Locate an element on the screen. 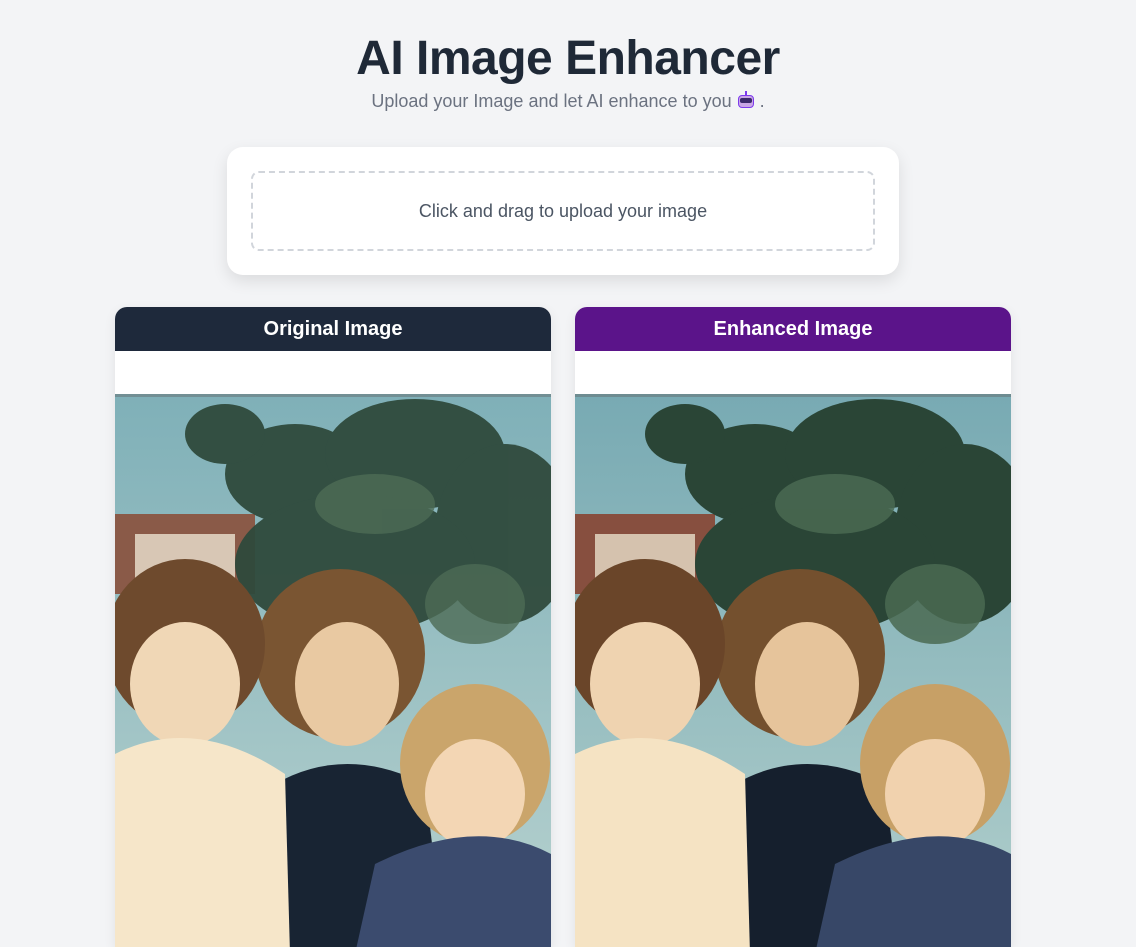 The height and width of the screenshot is (947, 1136). enhanced-image-header: Enhanced Image is located at coordinates (793, 329).